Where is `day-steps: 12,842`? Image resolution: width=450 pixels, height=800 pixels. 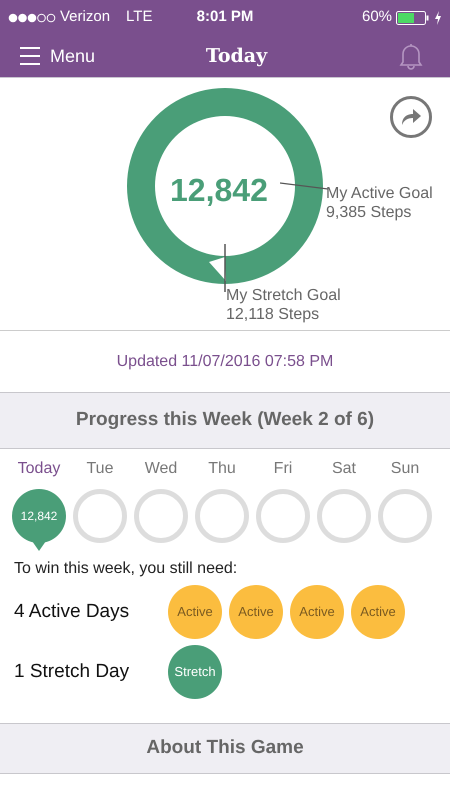 day-steps: 12,842 is located at coordinates (39, 516).